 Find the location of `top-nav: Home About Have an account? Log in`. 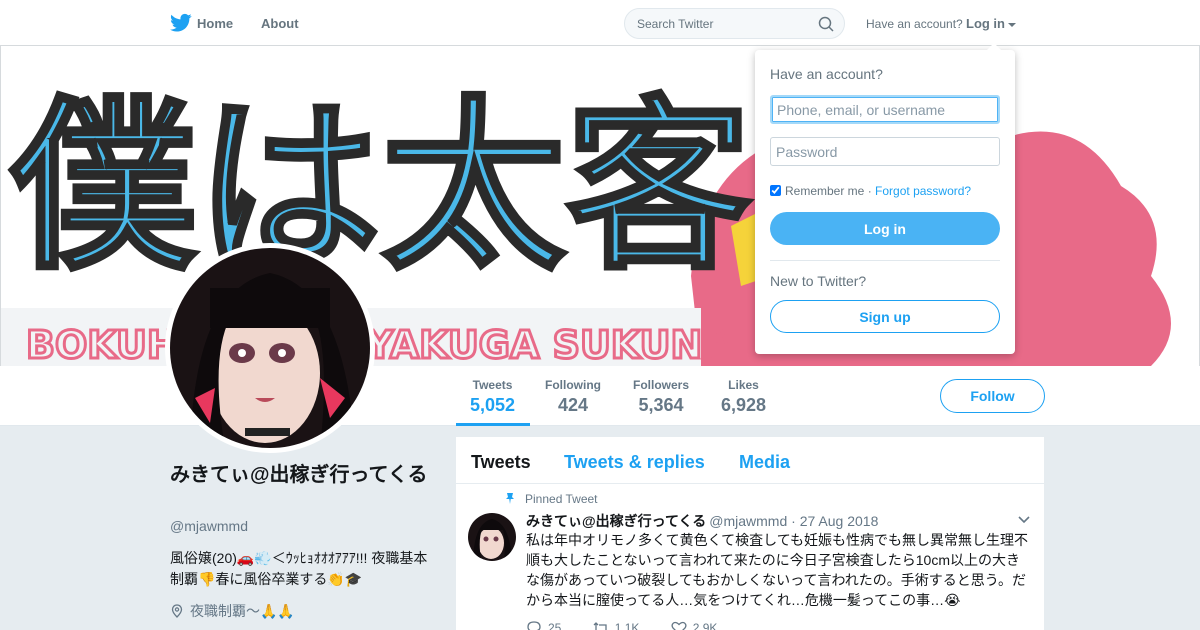

top-nav: Home About Have an account? Log in is located at coordinates (600, 23).